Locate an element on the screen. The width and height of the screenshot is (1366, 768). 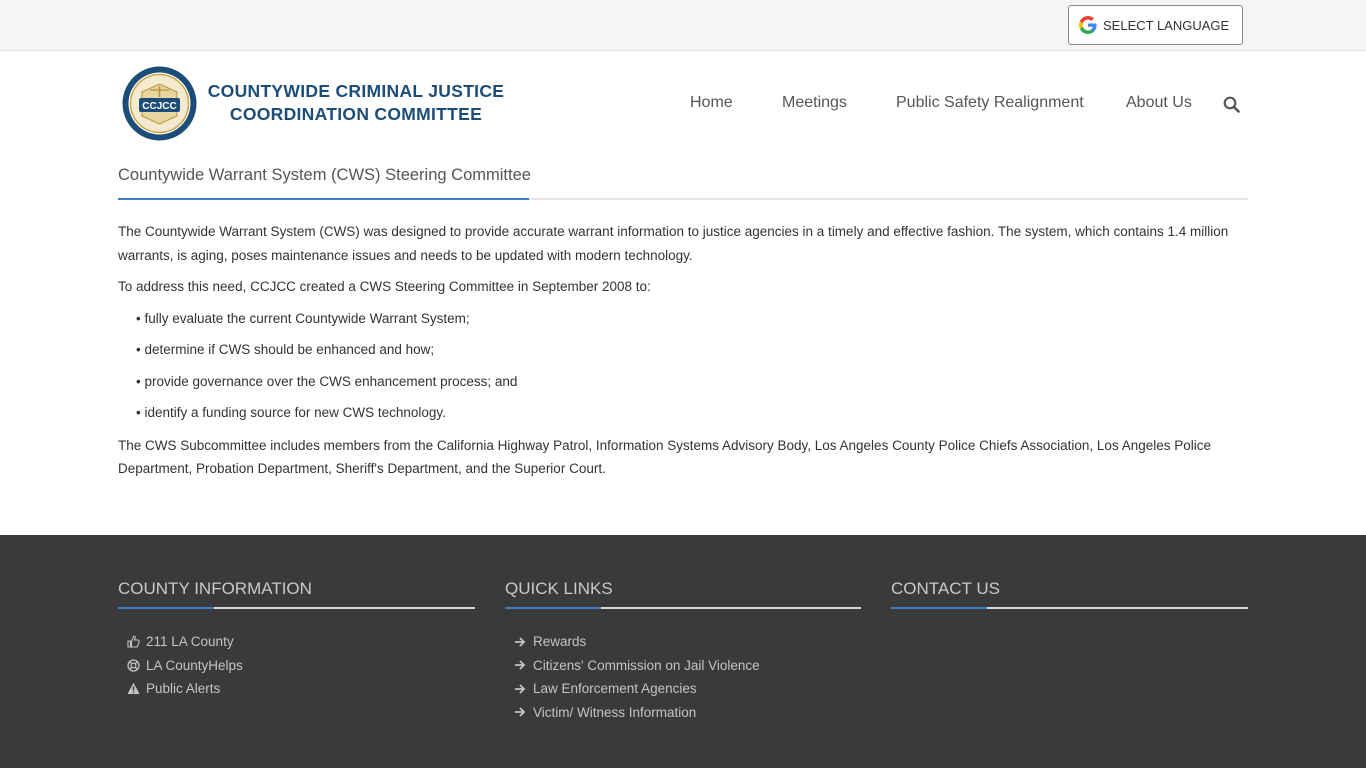
seal-text: CCJCC is located at coordinates (159, 106).